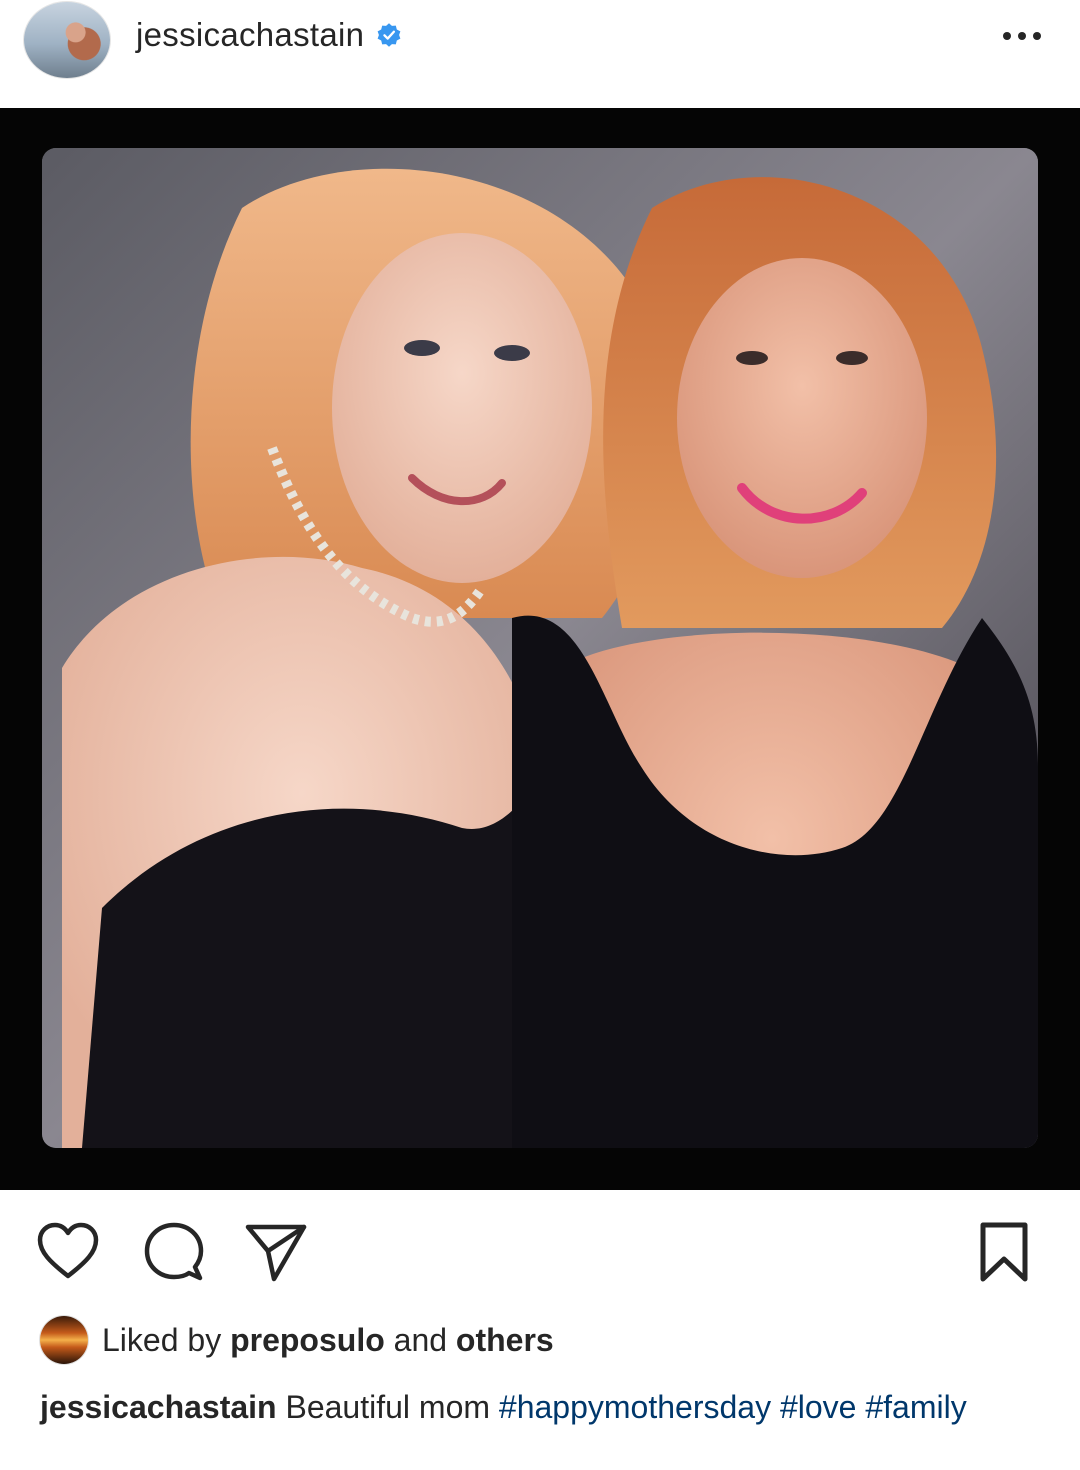 Image resolution: width=1080 pixels, height=1470 pixels. What do you see at coordinates (162, 1339) in the screenshot?
I see `likes-prefix: Liked by` at bounding box center [162, 1339].